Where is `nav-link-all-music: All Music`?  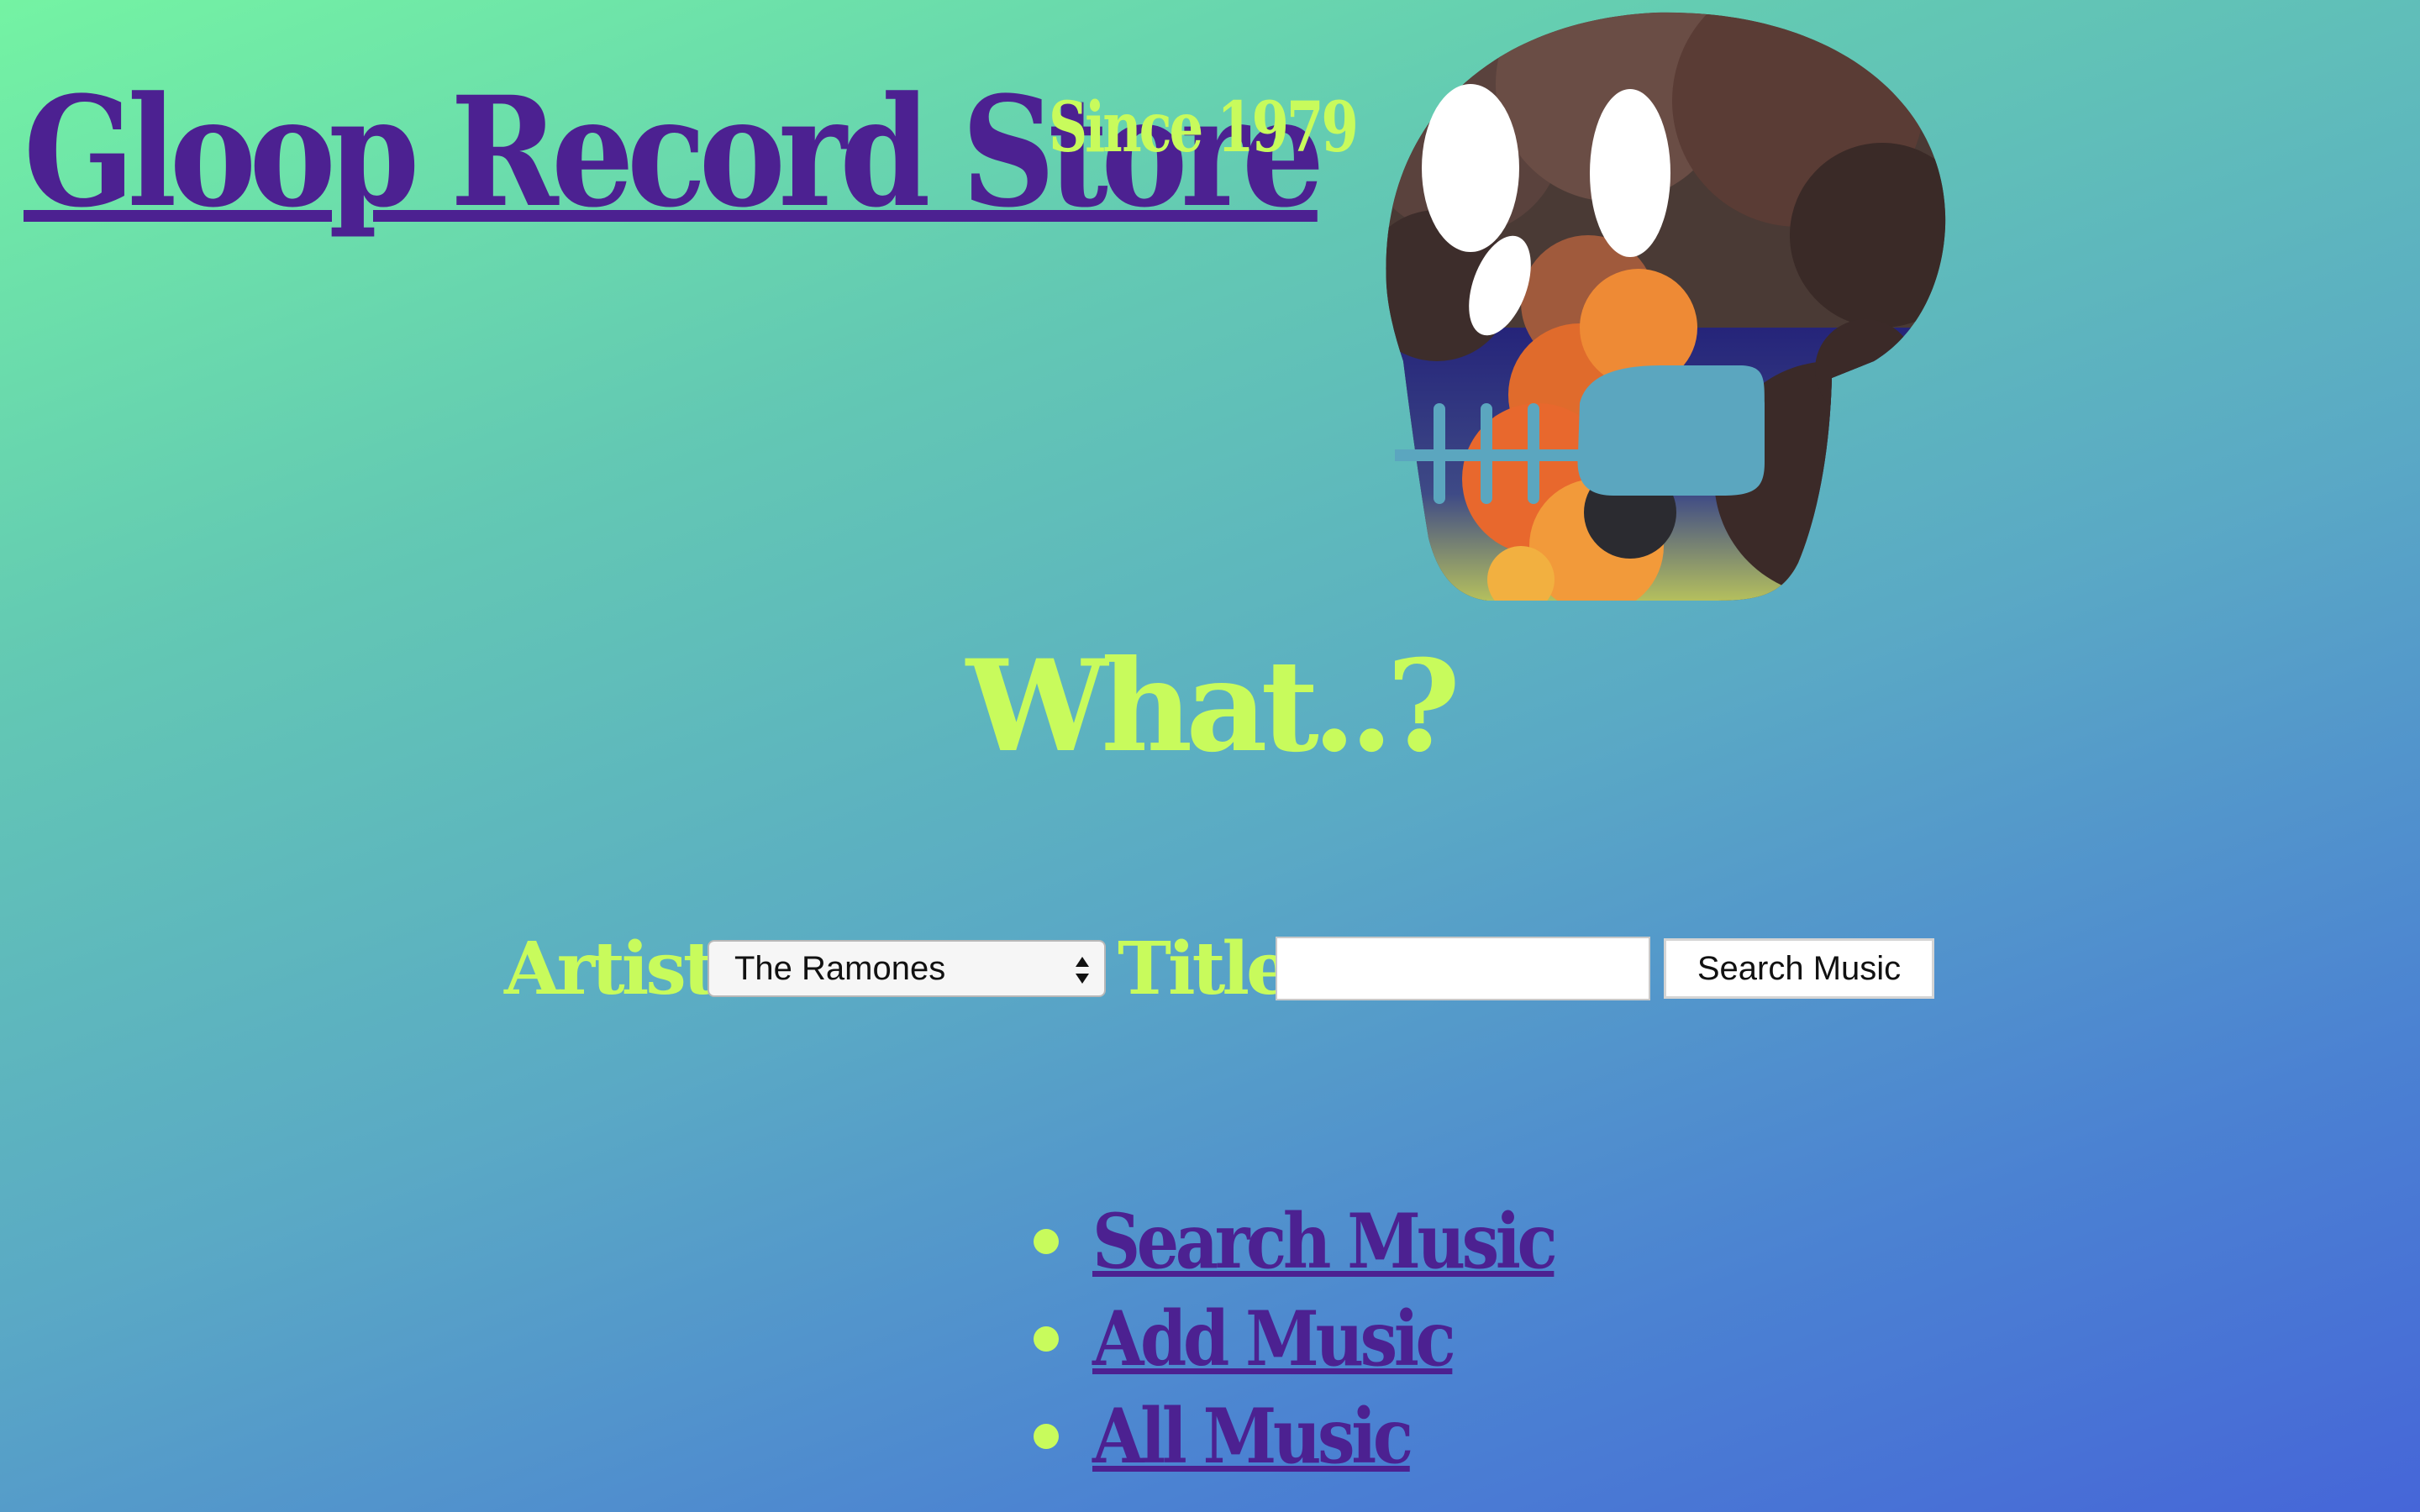
nav-link-all-music: All Music is located at coordinates (1253, 1436).